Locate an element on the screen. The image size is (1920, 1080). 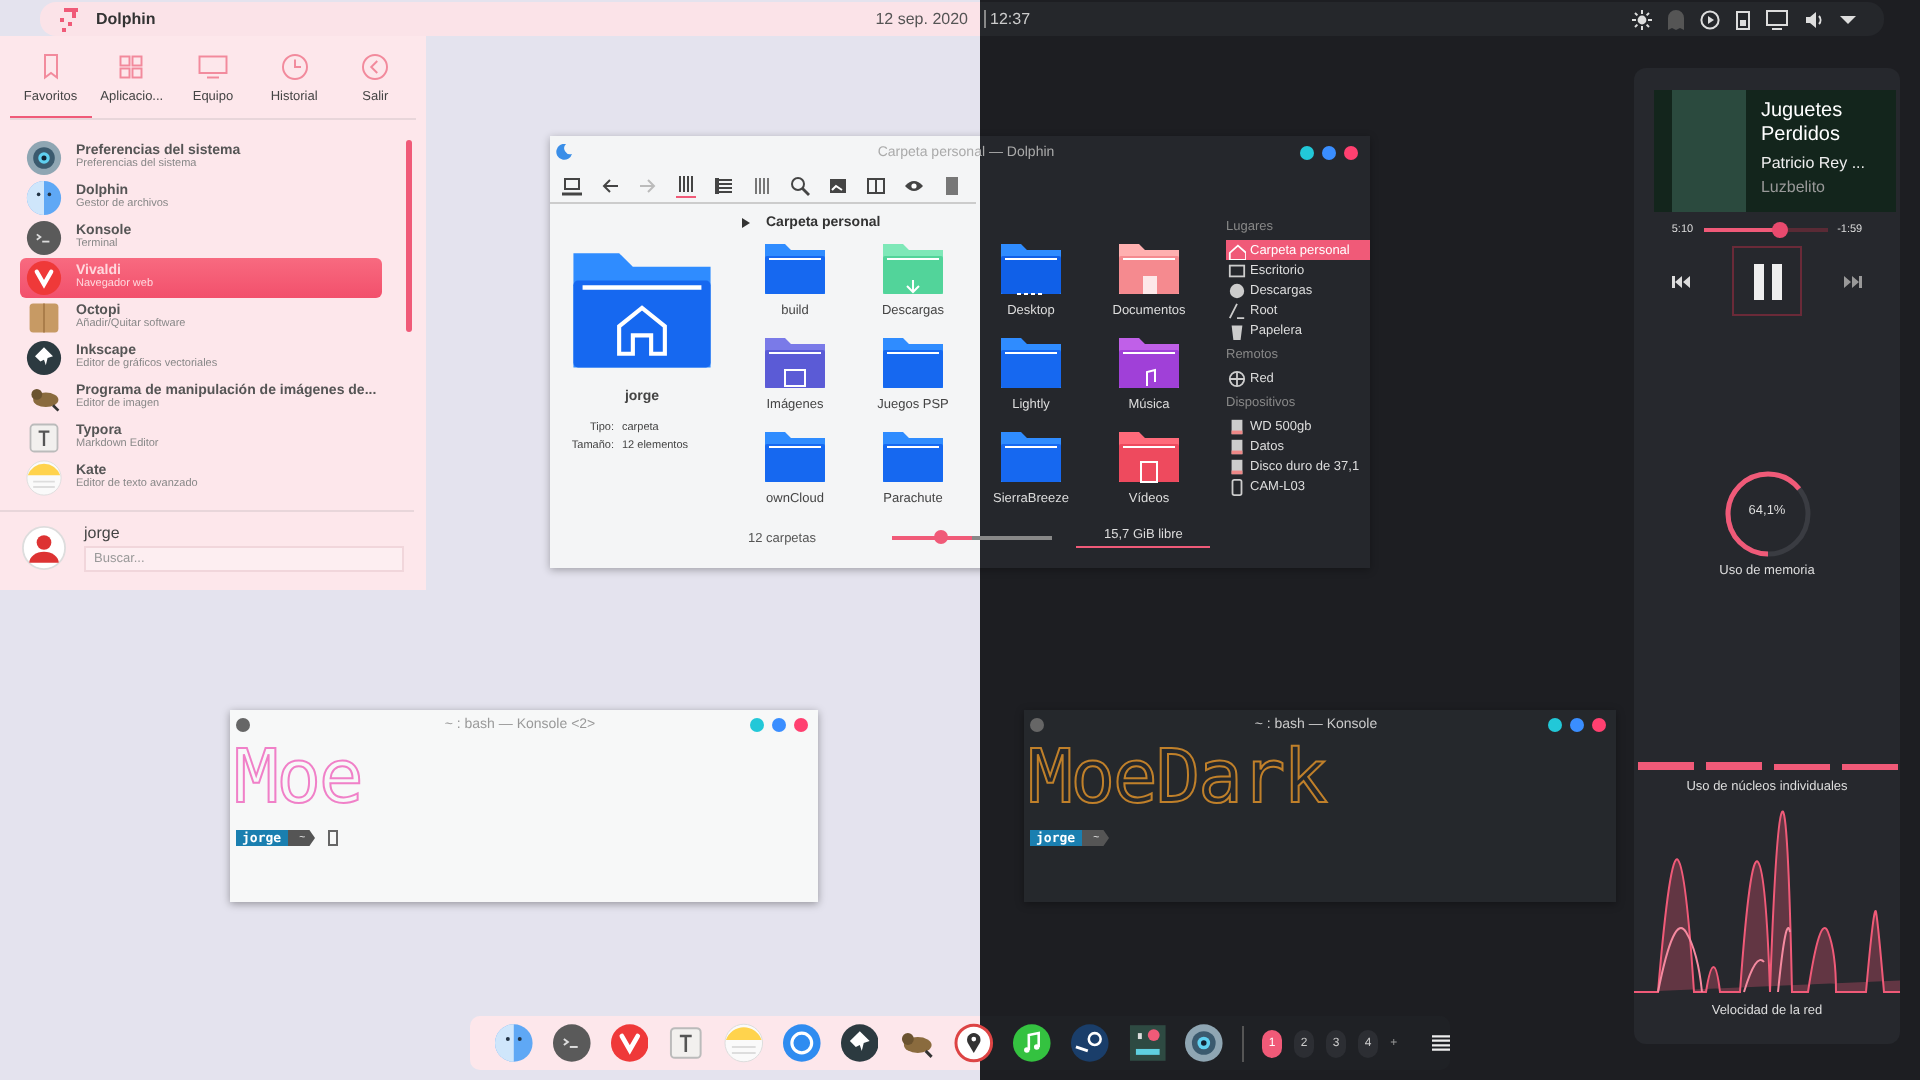
caret-icon is located at coordinates (746, 222).